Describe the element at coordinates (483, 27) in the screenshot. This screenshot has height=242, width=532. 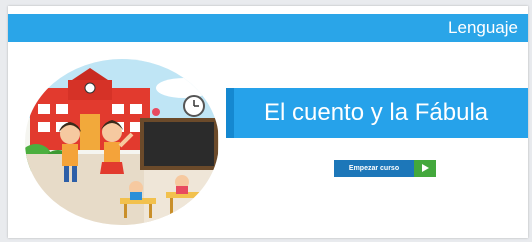
I see `section-label: Lenguaje` at that location.